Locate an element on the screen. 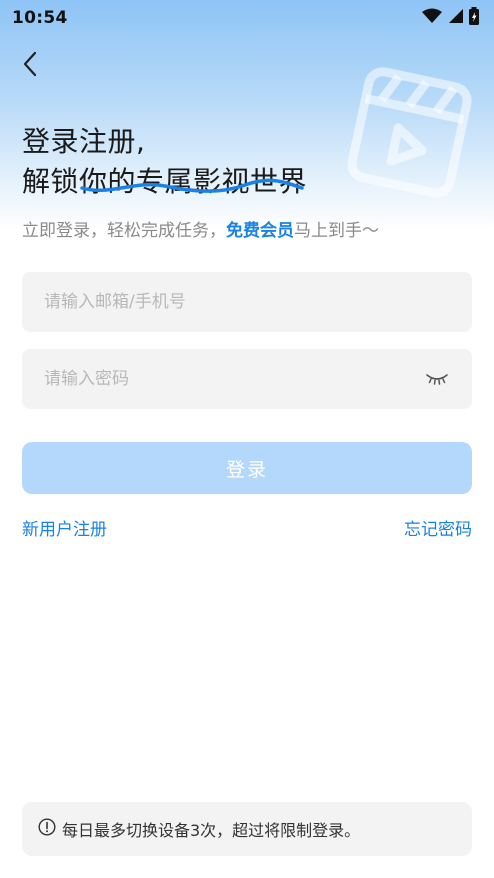 The image size is (494, 878). status-icons is located at coordinates (451, 18).